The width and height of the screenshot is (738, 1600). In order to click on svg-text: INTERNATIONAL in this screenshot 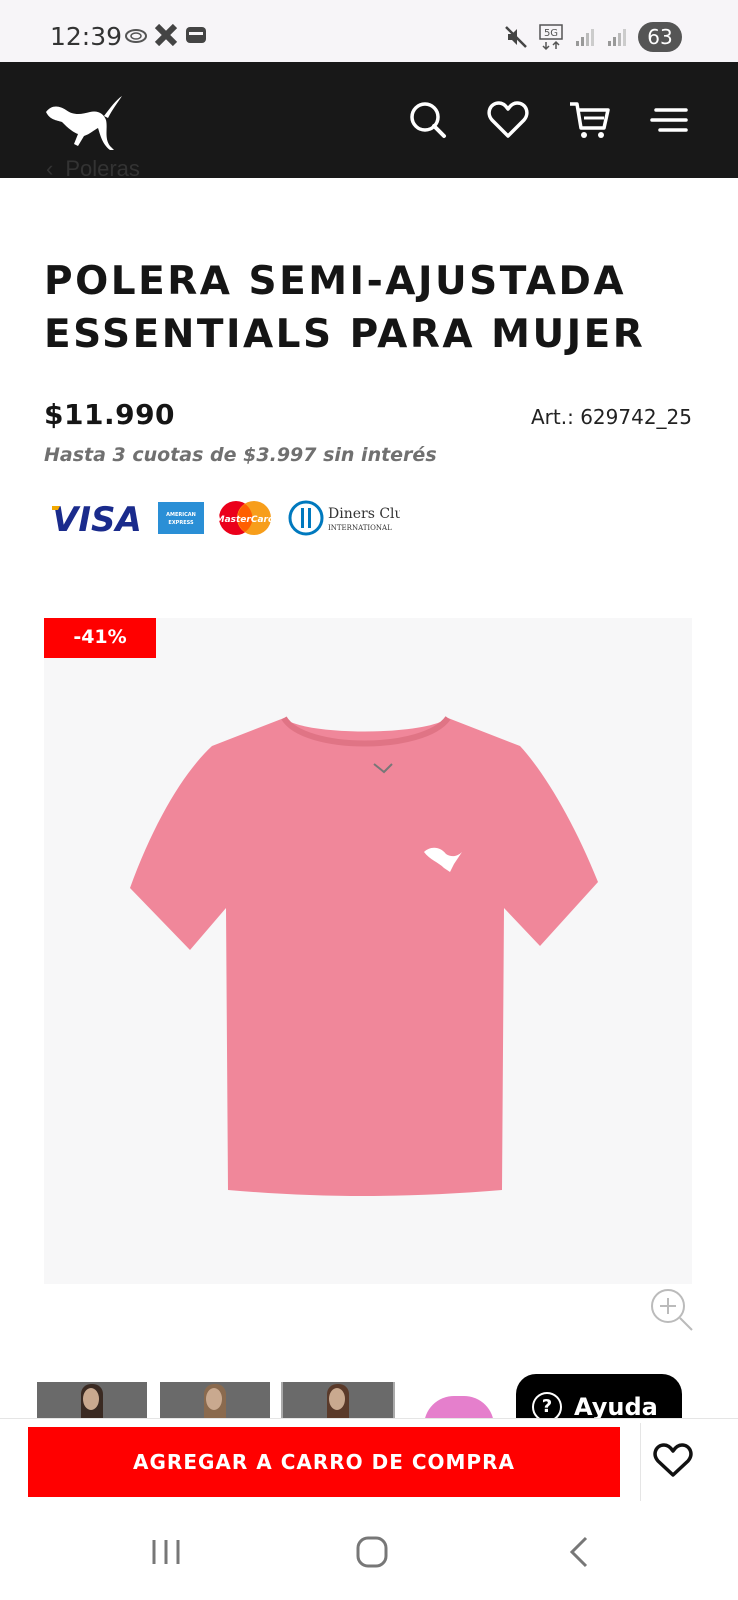, I will do `click(360, 528)`.